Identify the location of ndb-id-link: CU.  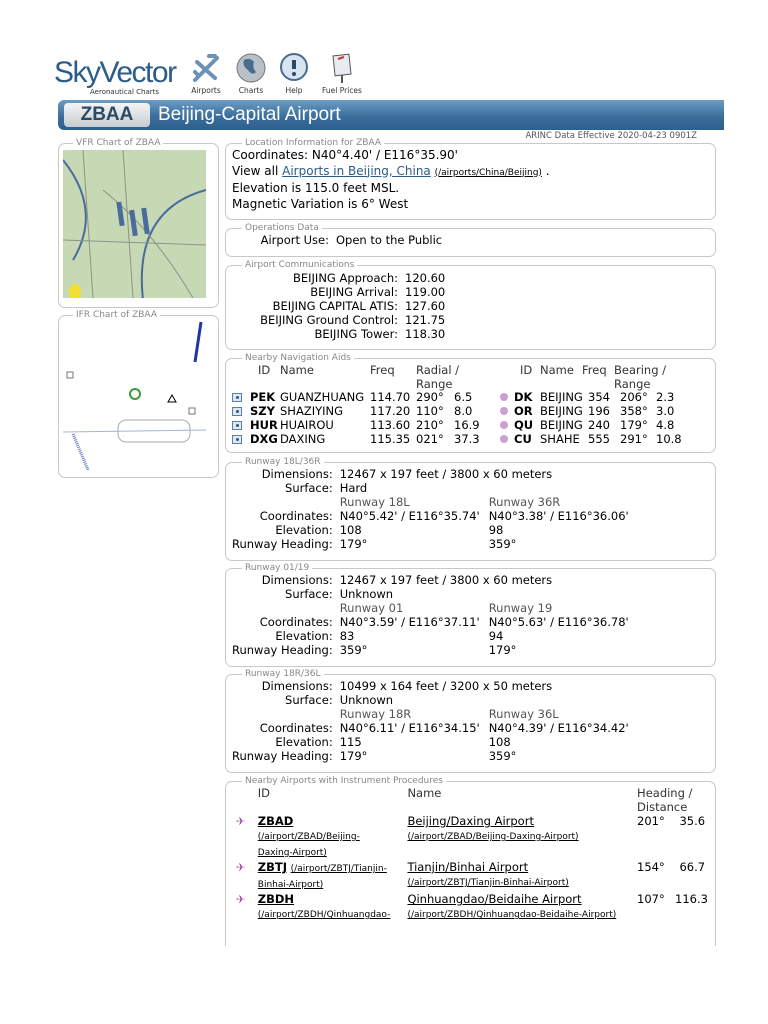
(523, 439).